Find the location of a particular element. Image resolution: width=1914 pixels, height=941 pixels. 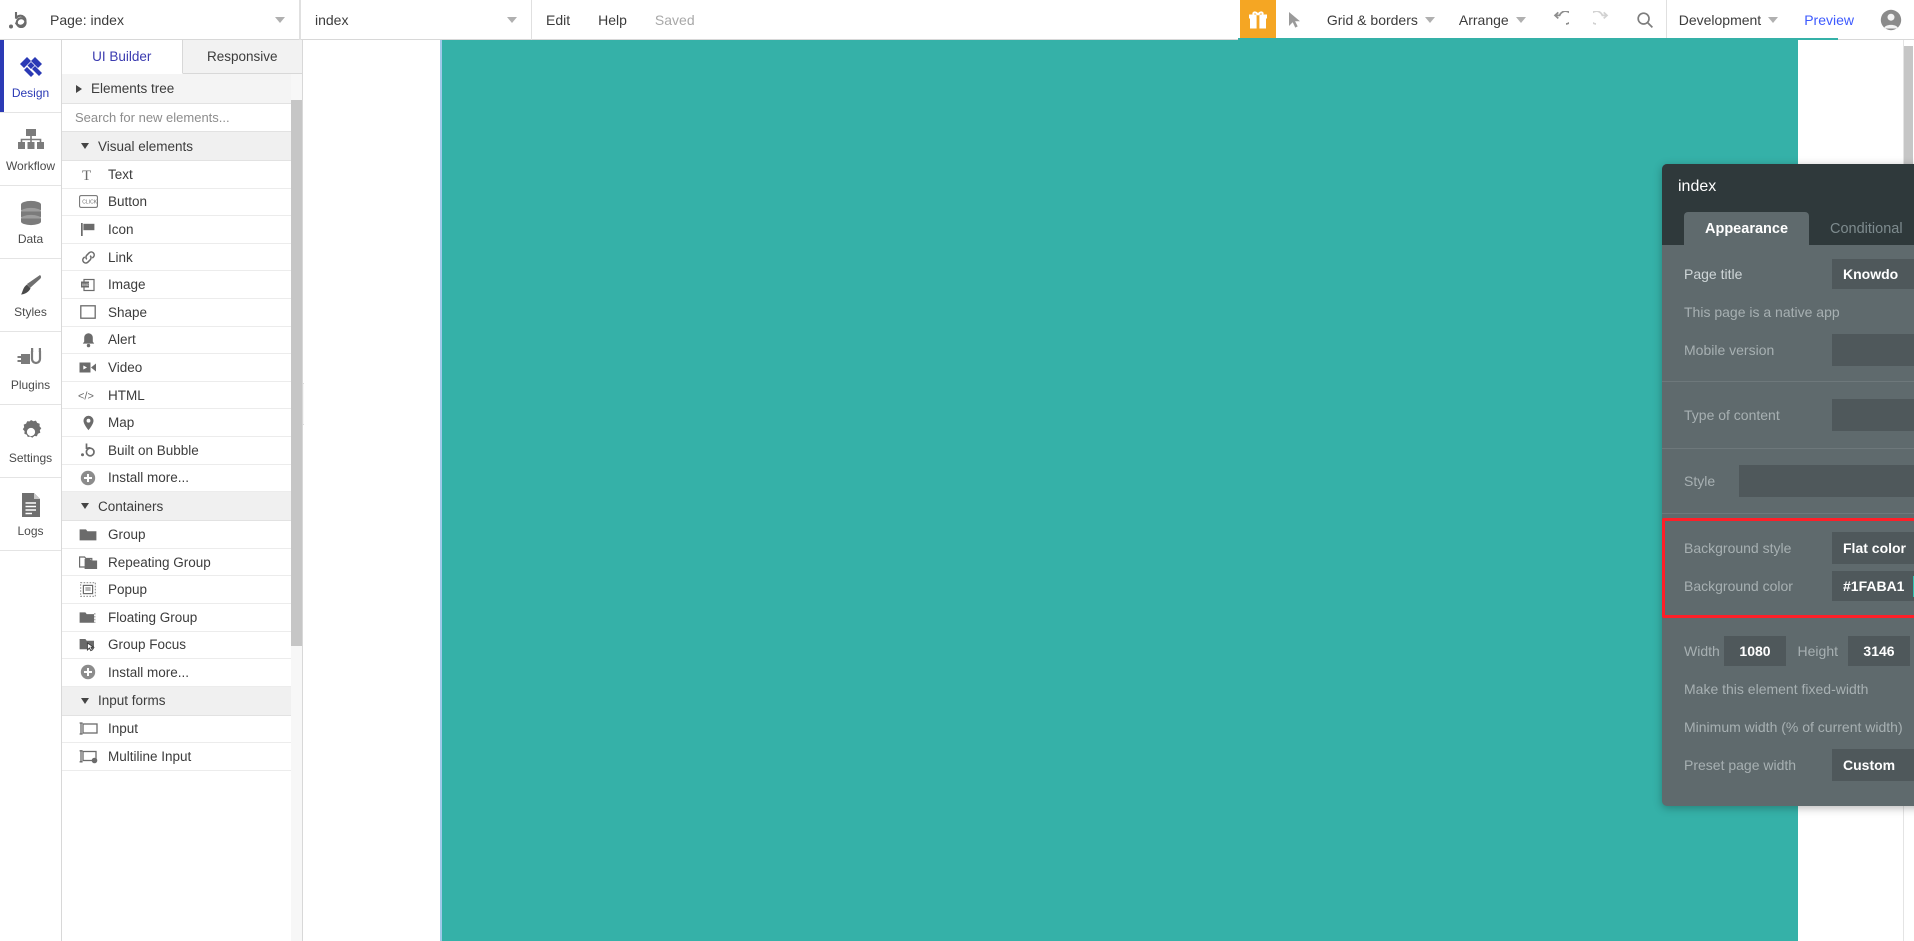

property-editor-header: index ? i is located at coordinates (1788, 186).